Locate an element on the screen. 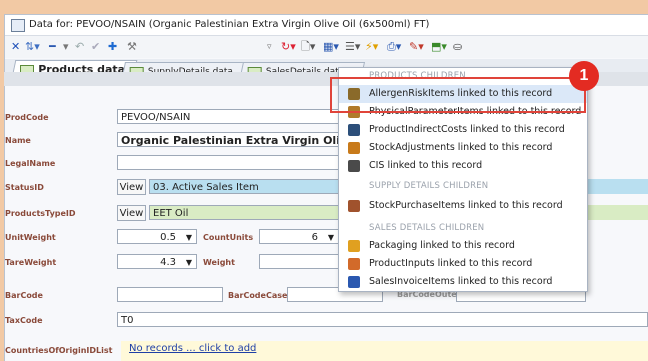 The width and height of the screenshot is (648, 361). unitweight-field: 0.5 ▼ is located at coordinates (157, 236).